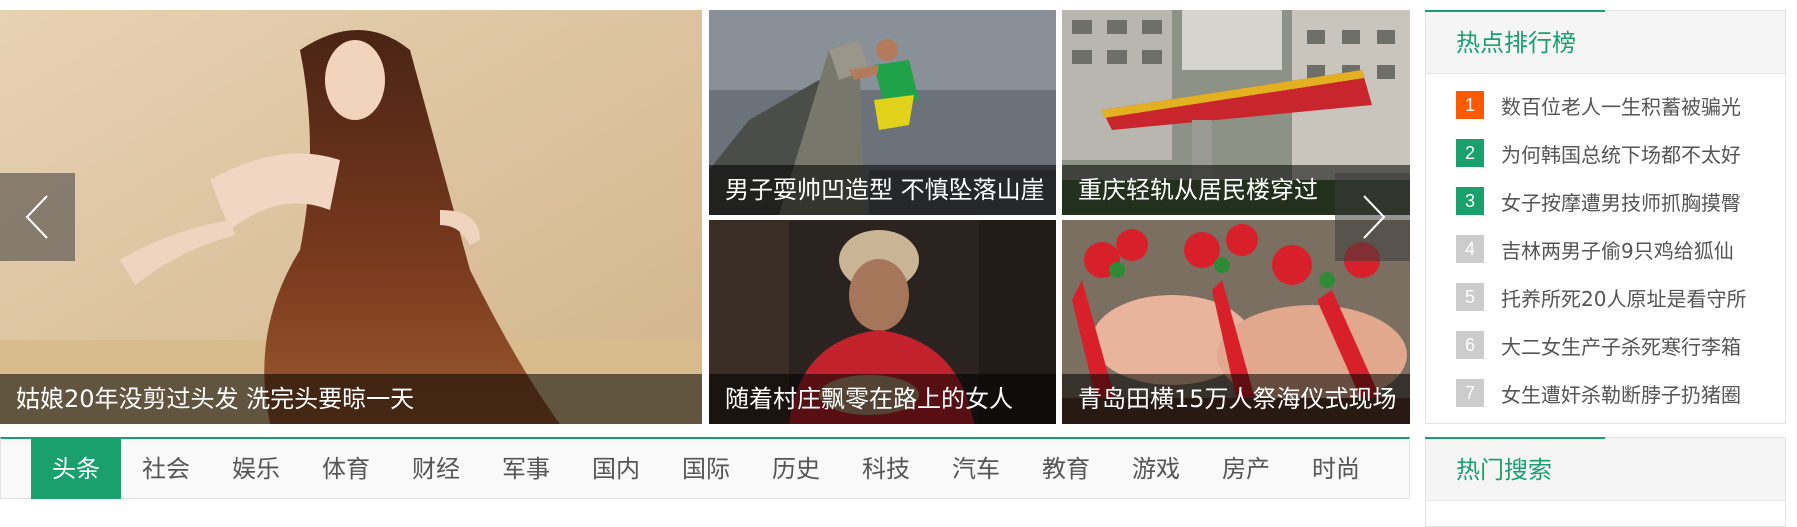  What do you see at coordinates (1621, 201) in the screenshot?
I see `rank-title-link: 女子按摩遭男技师抓胸摸臀` at bounding box center [1621, 201].